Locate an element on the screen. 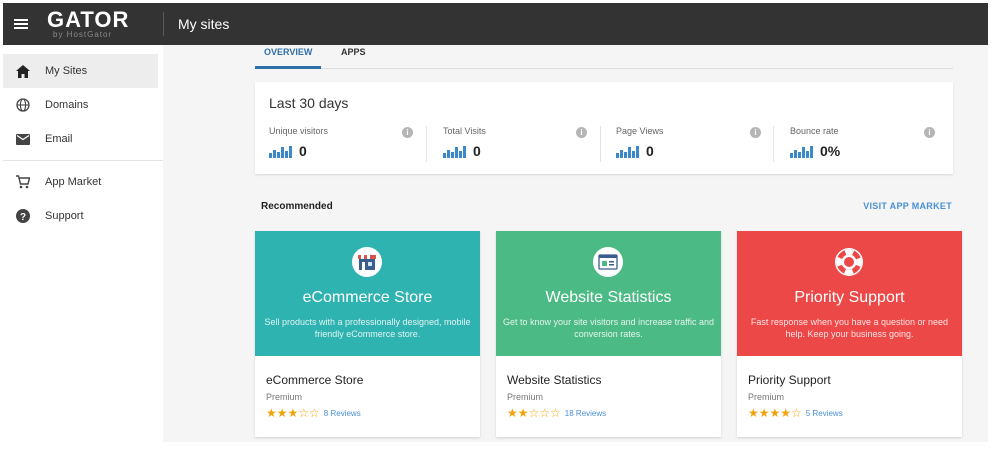 Image resolution: width=1000 pixels, height=452 pixels. visit-app-market-link: VISIT APP MARKET is located at coordinates (907, 206).